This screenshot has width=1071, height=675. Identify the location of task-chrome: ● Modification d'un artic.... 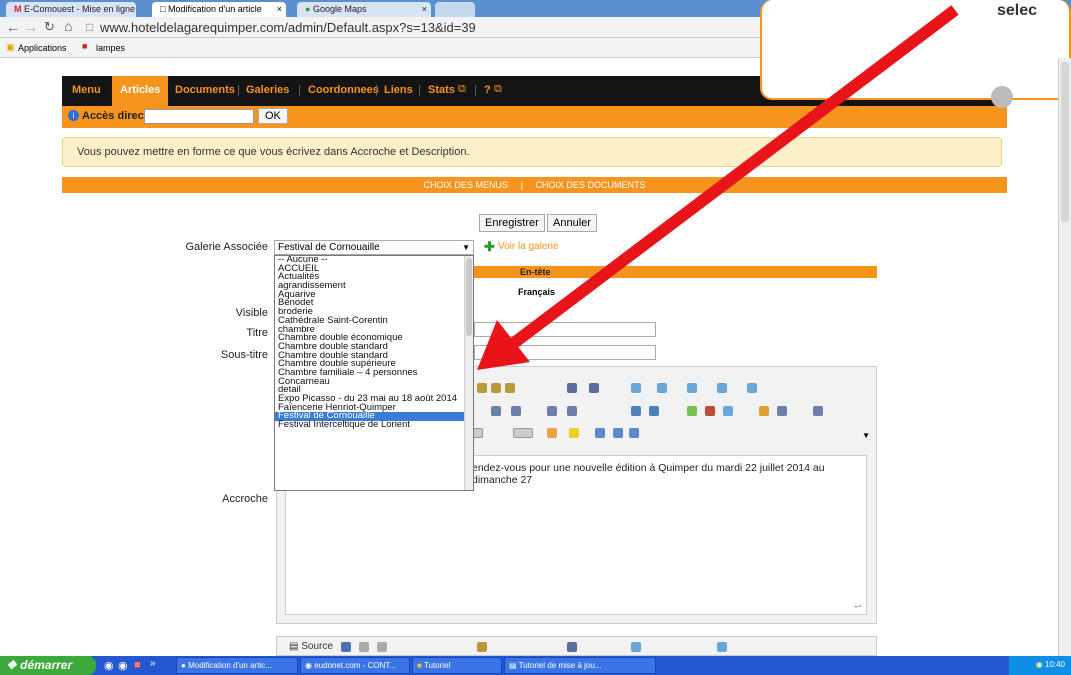
(237, 665).